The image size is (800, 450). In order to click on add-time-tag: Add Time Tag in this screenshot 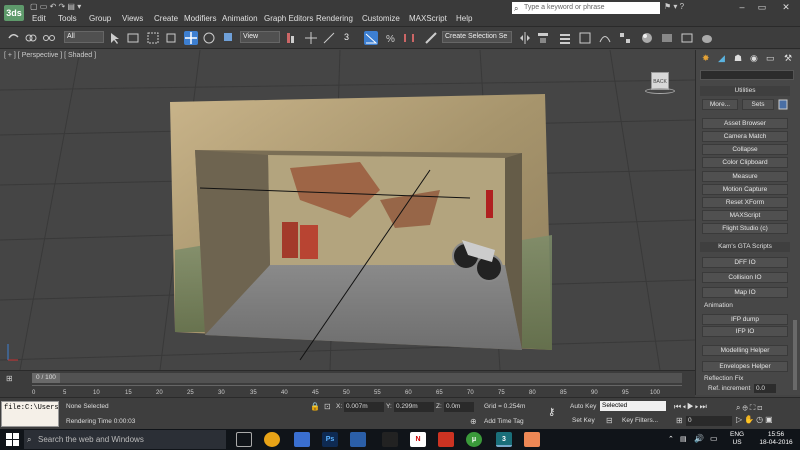, I will do `click(504, 421)`.